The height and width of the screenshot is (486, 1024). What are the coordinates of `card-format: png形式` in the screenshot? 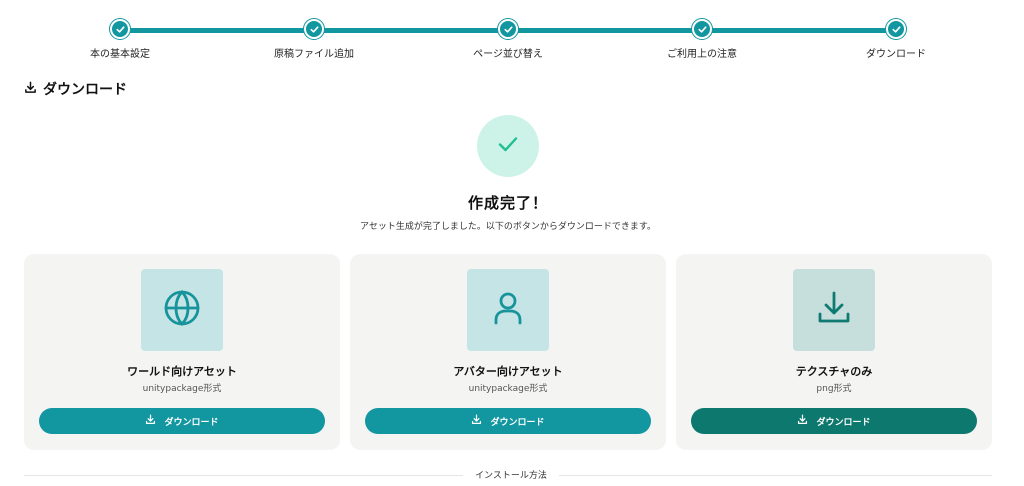 It's located at (834, 389).